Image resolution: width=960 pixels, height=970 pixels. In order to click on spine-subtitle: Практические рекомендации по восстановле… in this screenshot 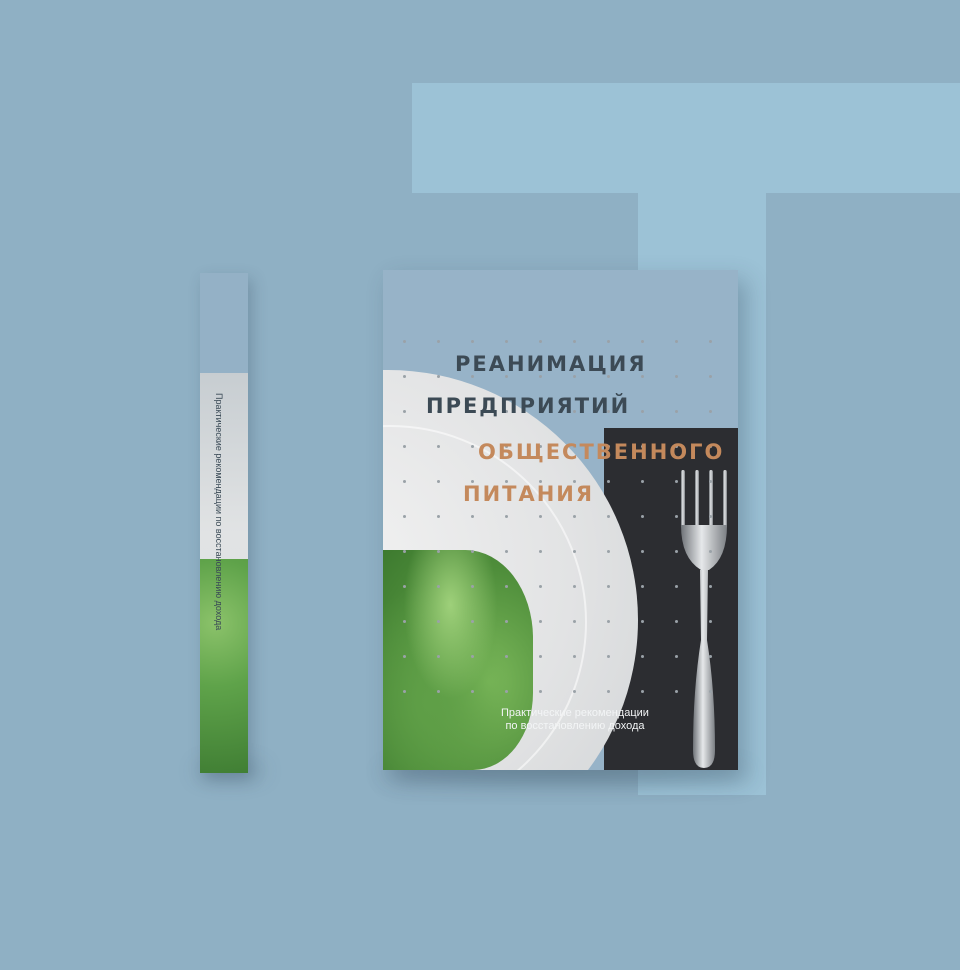, I will do `click(219, 512)`.